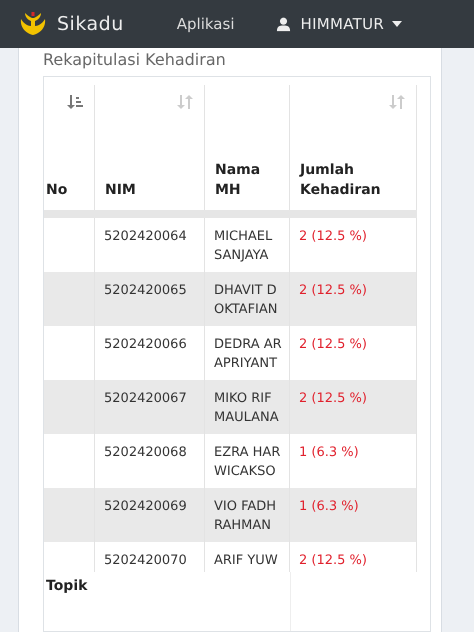  I want to click on name-cell: VIO FADH RAHMAN, so click(245, 516).